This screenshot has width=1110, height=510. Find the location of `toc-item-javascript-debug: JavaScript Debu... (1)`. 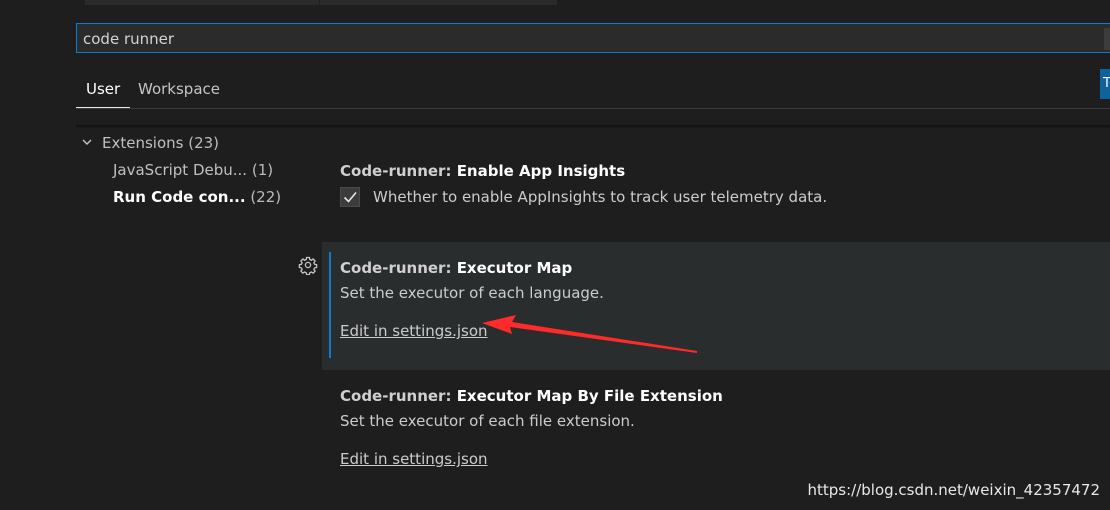

toc-item-javascript-debug: JavaScript Debu... (1) is located at coordinates (183, 170).